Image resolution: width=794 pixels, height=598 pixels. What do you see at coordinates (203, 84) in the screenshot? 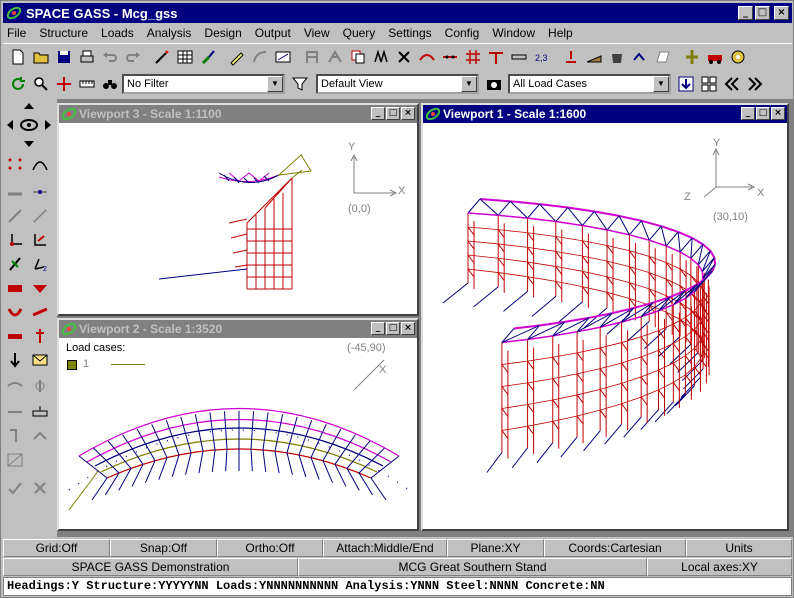
I see `filter-select: No Filter ▼` at bounding box center [203, 84].